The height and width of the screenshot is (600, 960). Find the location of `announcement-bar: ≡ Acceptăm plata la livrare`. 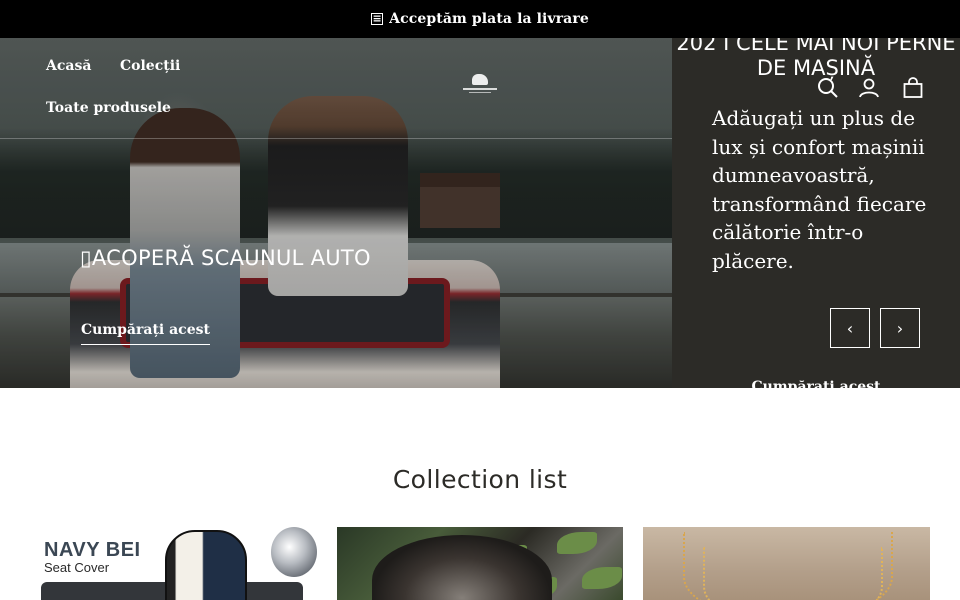

announcement-bar: ≡ Acceptăm plata la livrare is located at coordinates (480, 19).